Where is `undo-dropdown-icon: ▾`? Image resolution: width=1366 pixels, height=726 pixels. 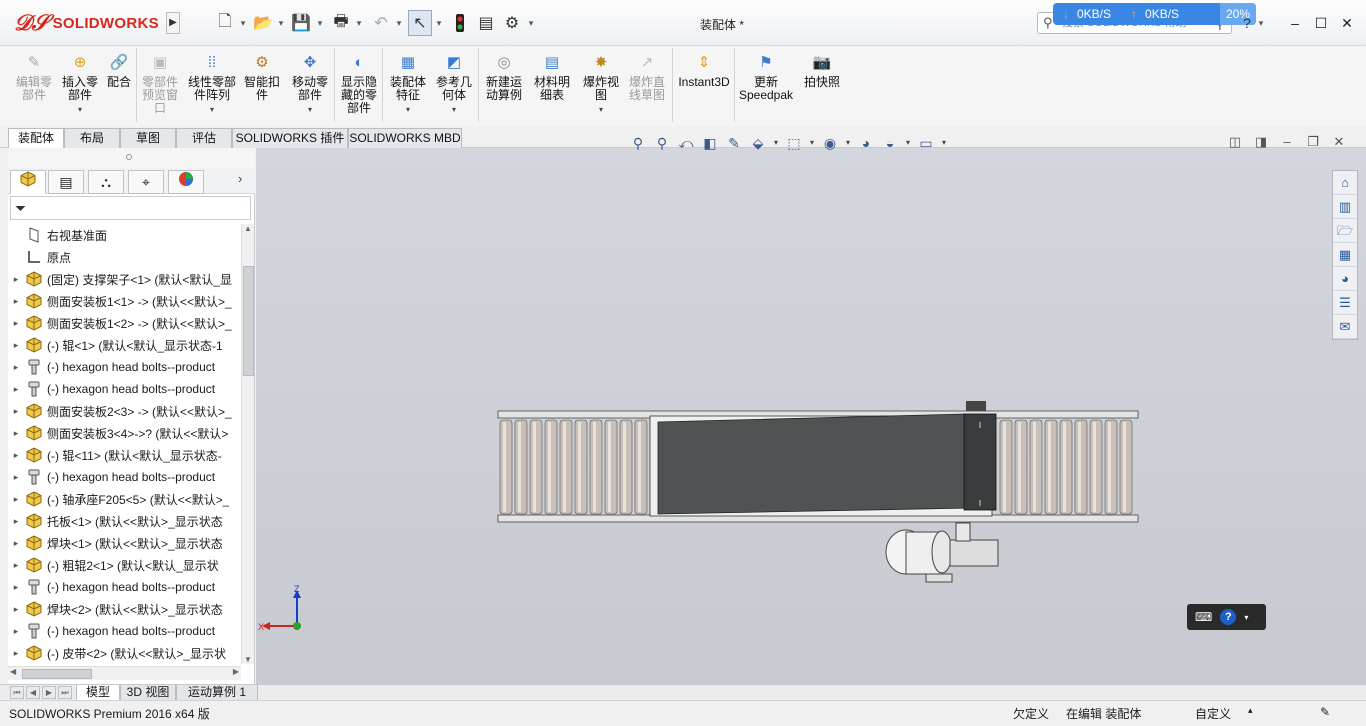
undo-dropdown-icon: ▾ is located at coordinates (399, 23).